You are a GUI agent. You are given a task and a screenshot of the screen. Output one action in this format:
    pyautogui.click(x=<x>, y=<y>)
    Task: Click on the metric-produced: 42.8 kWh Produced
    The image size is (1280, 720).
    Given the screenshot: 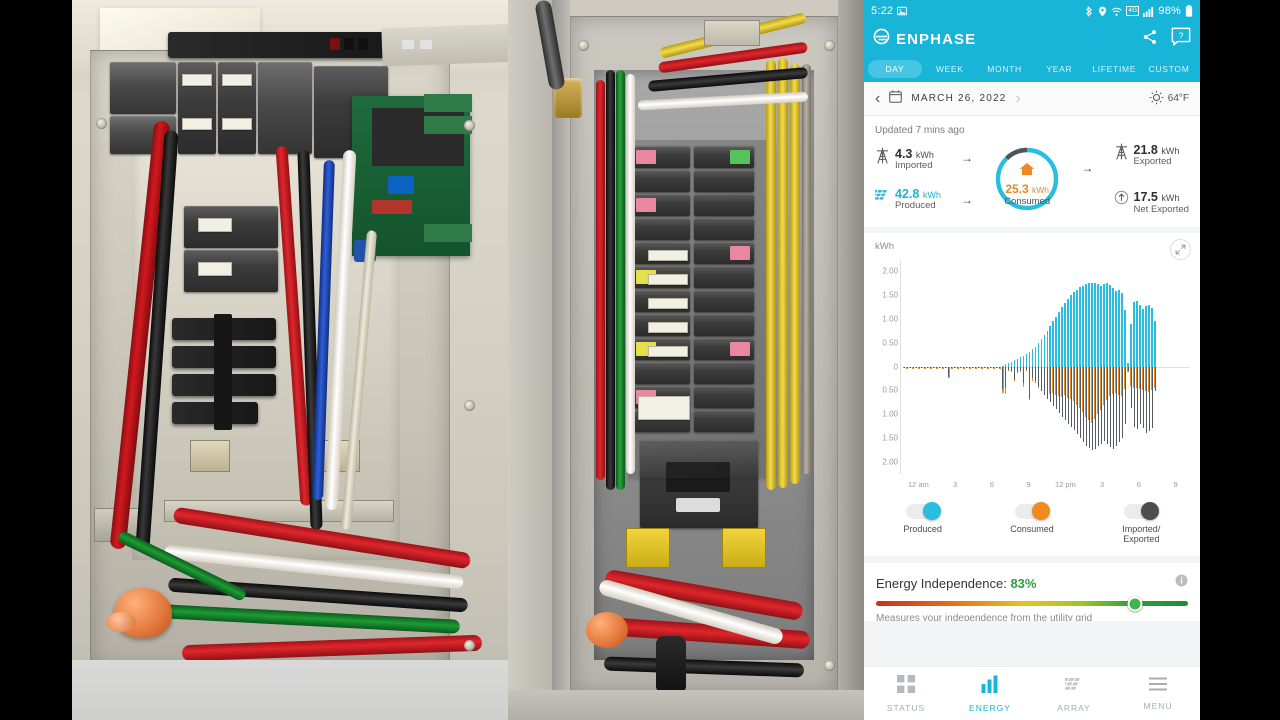 What is the action you would take?
    pyautogui.click(x=905, y=199)
    